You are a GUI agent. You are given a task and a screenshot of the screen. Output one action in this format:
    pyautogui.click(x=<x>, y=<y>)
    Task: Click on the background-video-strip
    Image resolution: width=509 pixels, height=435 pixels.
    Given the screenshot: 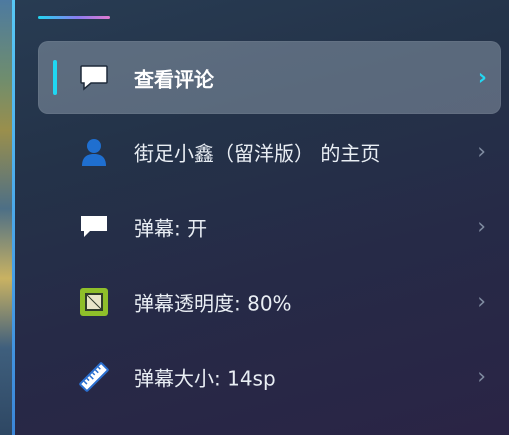 What is the action you would take?
    pyautogui.click(x=6, y=217)
    